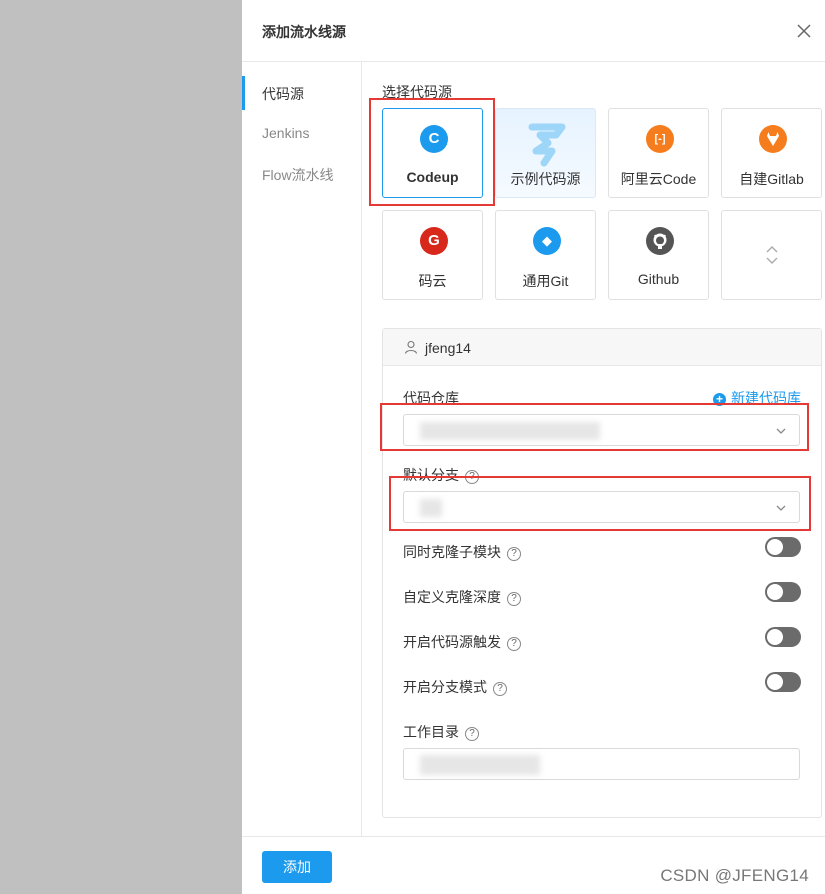 The width and height of the screenshot is (825, 894). Describe the element at coordinates (302, 449) in the screenshot. I see `source-type-nav: 代码源 Jenkins Flow流水线` at that location.